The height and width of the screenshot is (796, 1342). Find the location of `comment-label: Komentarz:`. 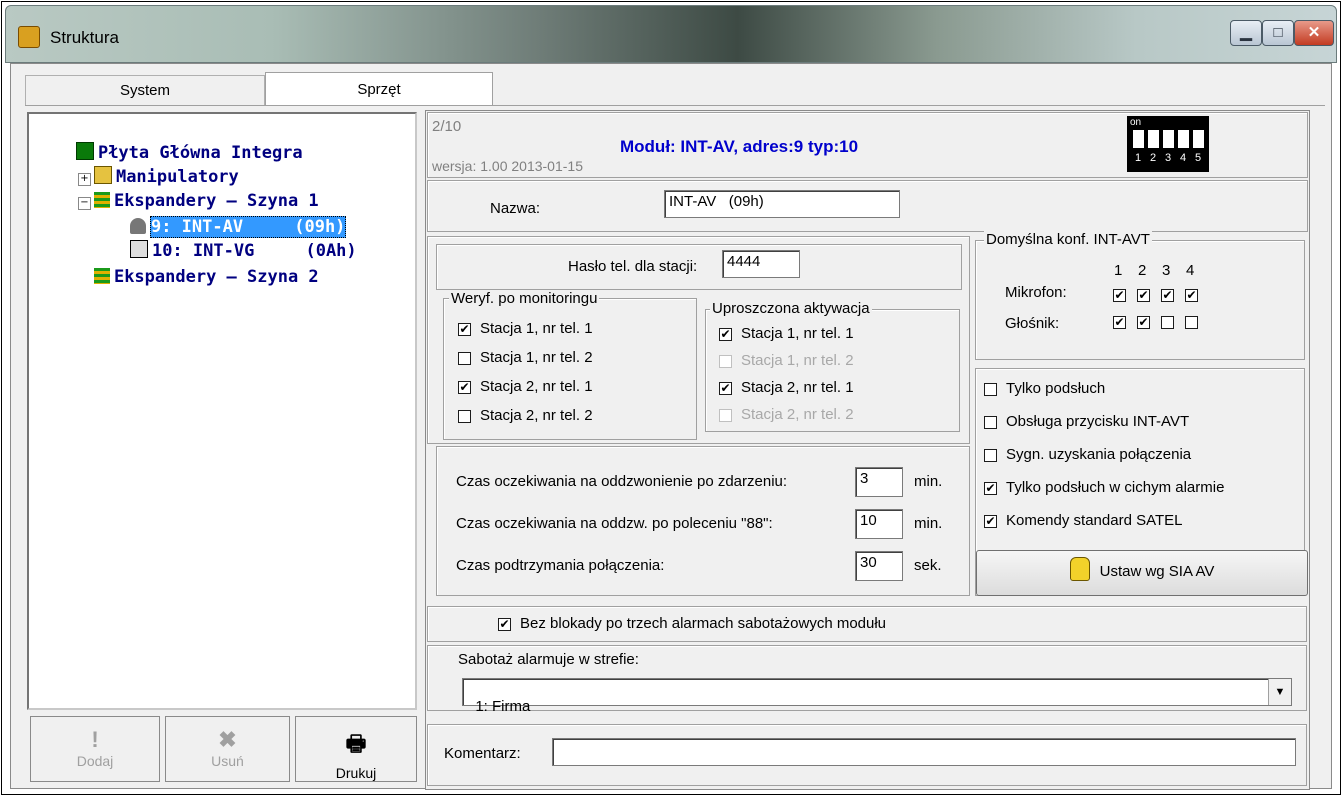

comment-label: Komentarz: is located at coordinates (482, 753).